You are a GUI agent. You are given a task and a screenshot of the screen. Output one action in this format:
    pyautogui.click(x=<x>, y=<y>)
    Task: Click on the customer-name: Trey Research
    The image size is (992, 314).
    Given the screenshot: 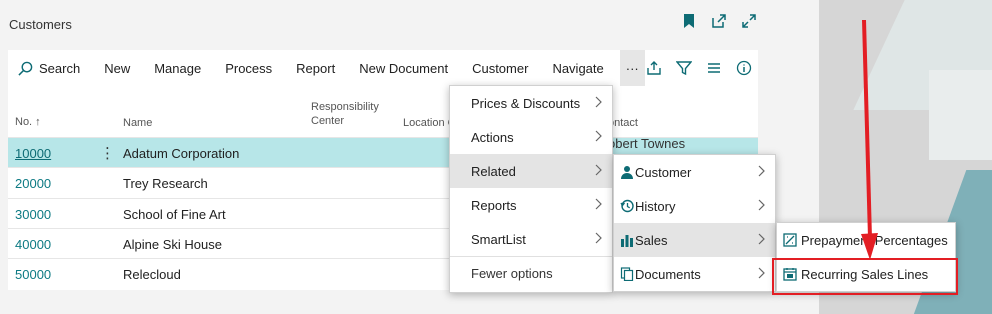 What is the action you would take?
    pyautogui.click(x=165, y=183)
    